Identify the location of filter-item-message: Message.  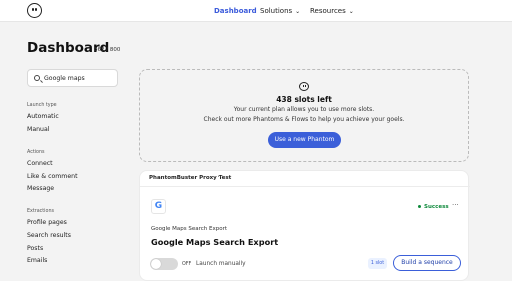
(40, 188).